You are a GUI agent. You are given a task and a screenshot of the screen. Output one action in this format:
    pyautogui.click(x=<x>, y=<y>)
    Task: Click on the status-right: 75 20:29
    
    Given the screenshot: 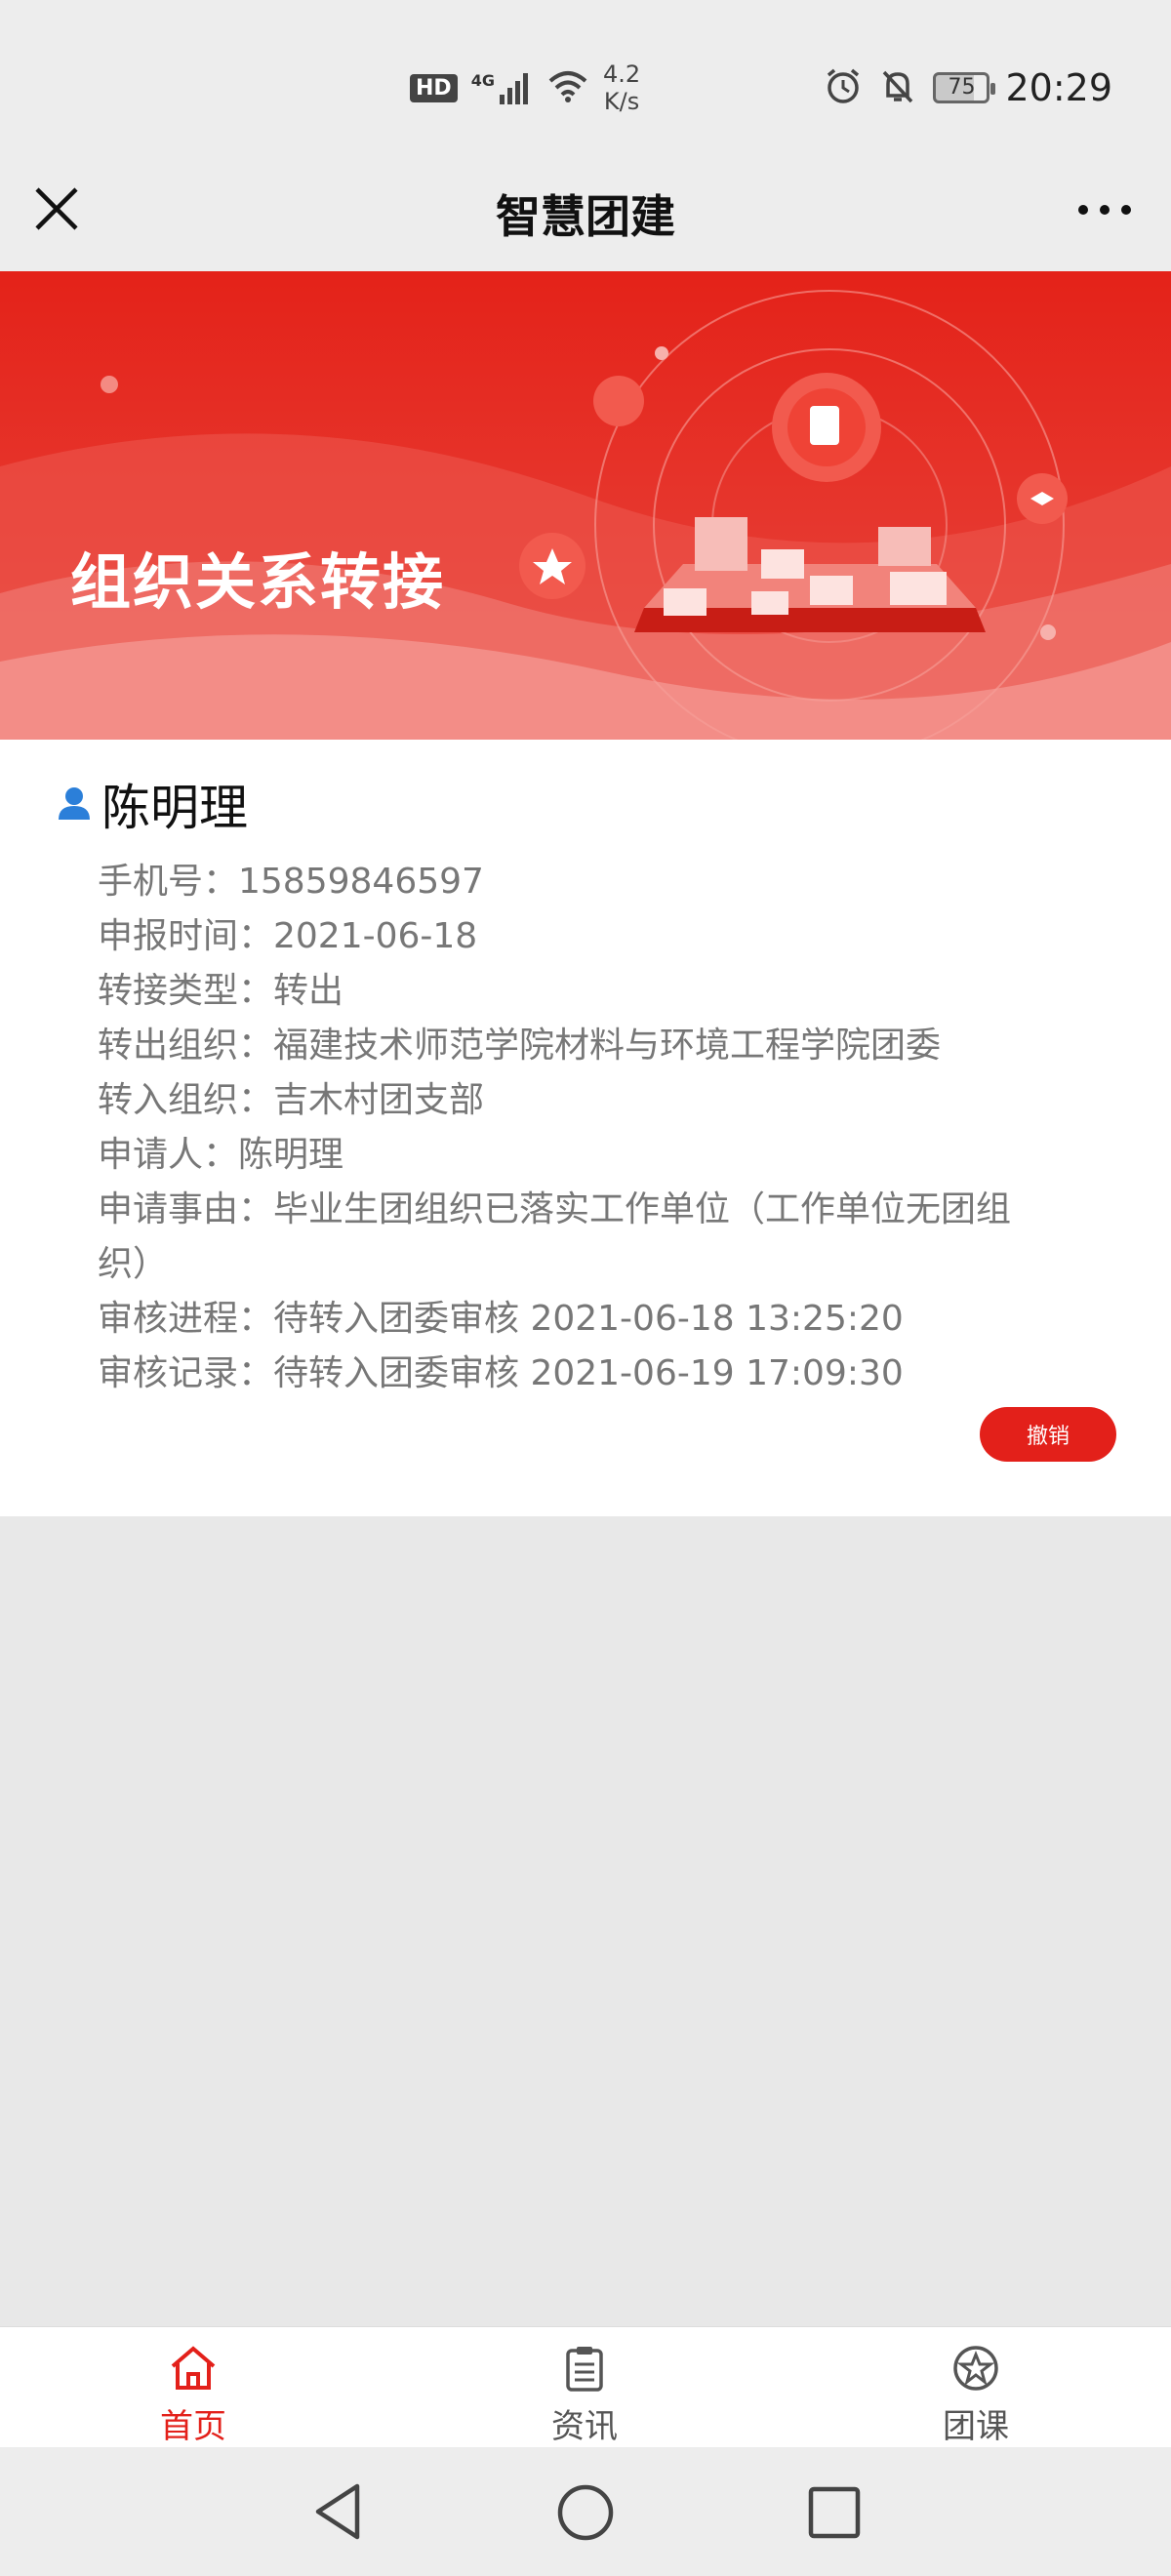 What is the action you would take?
    pyautogui.click(x=968, y=88)
    